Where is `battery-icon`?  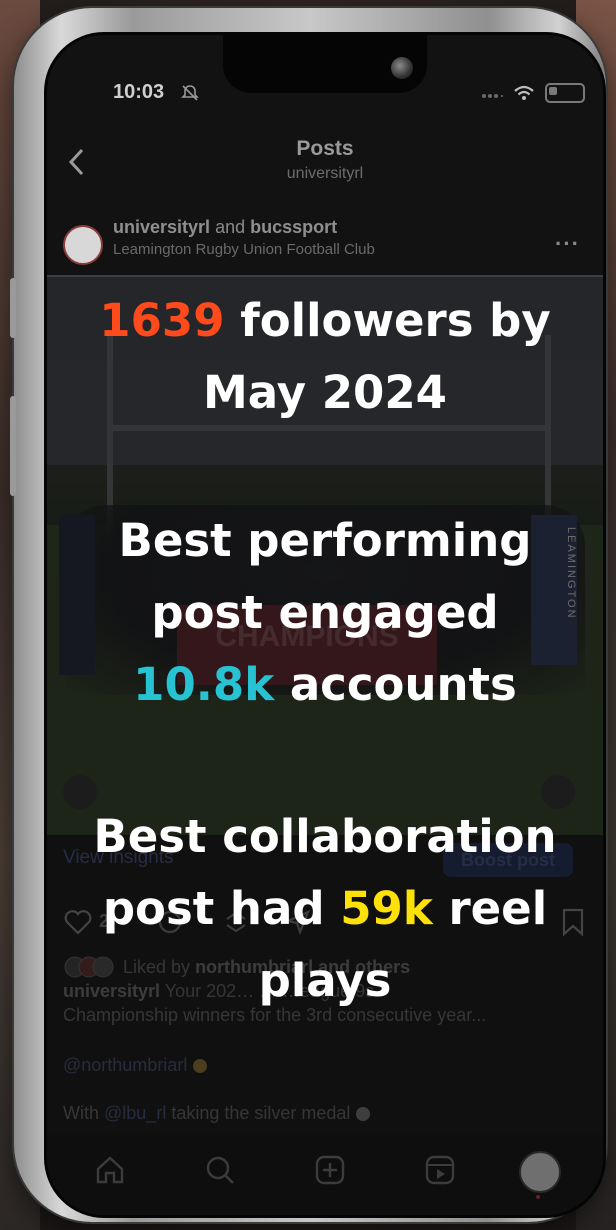
battery-icon is located at coordinates (565, 93).